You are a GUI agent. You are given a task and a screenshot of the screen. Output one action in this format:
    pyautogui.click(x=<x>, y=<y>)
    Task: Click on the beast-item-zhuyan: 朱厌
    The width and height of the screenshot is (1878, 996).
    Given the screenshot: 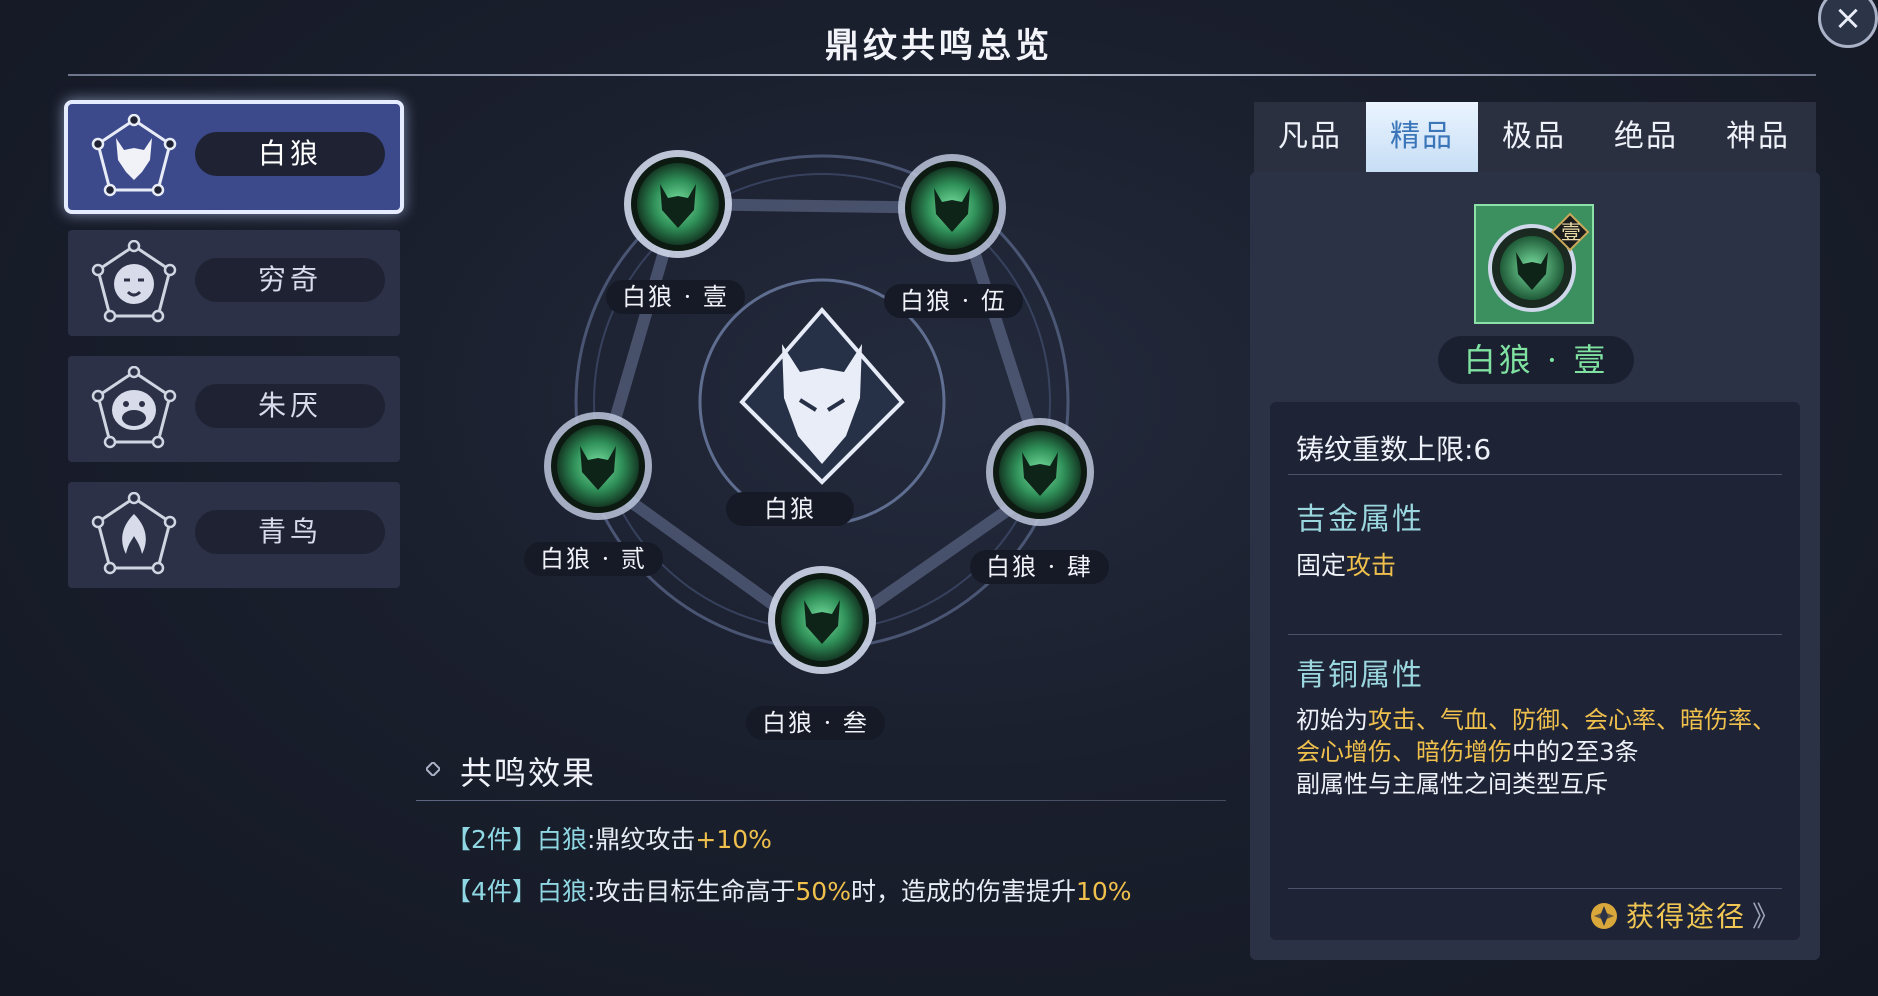 What is the action you would take?
    pyautogui.click(x=234, y=409)
    